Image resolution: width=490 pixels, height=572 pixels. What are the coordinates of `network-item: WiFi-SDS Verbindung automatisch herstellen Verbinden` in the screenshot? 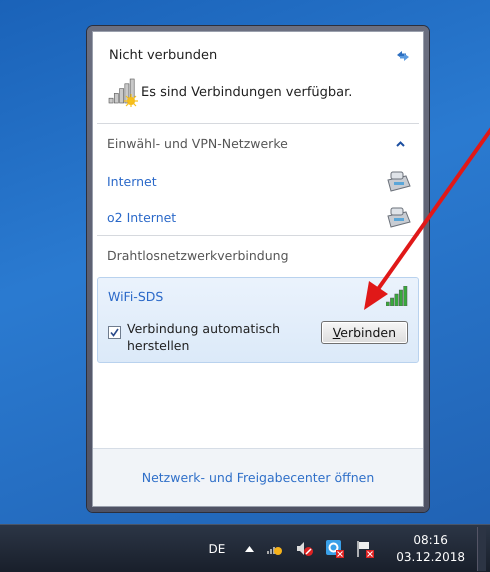 It's located at (258, 320).